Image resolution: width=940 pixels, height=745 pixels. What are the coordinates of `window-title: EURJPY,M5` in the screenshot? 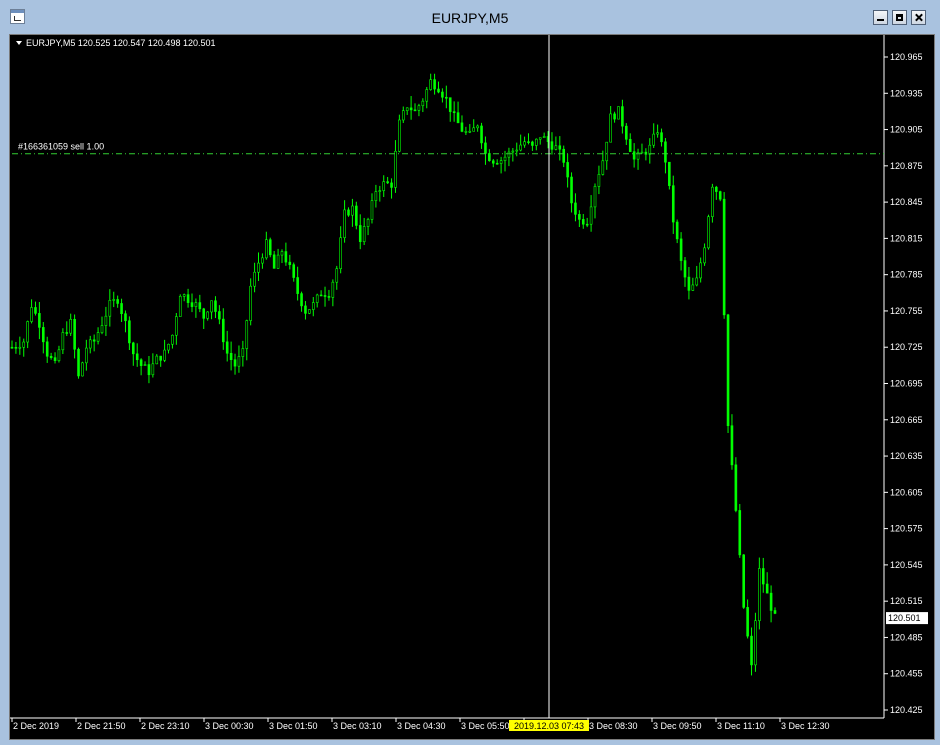 It's located at (470, 18).